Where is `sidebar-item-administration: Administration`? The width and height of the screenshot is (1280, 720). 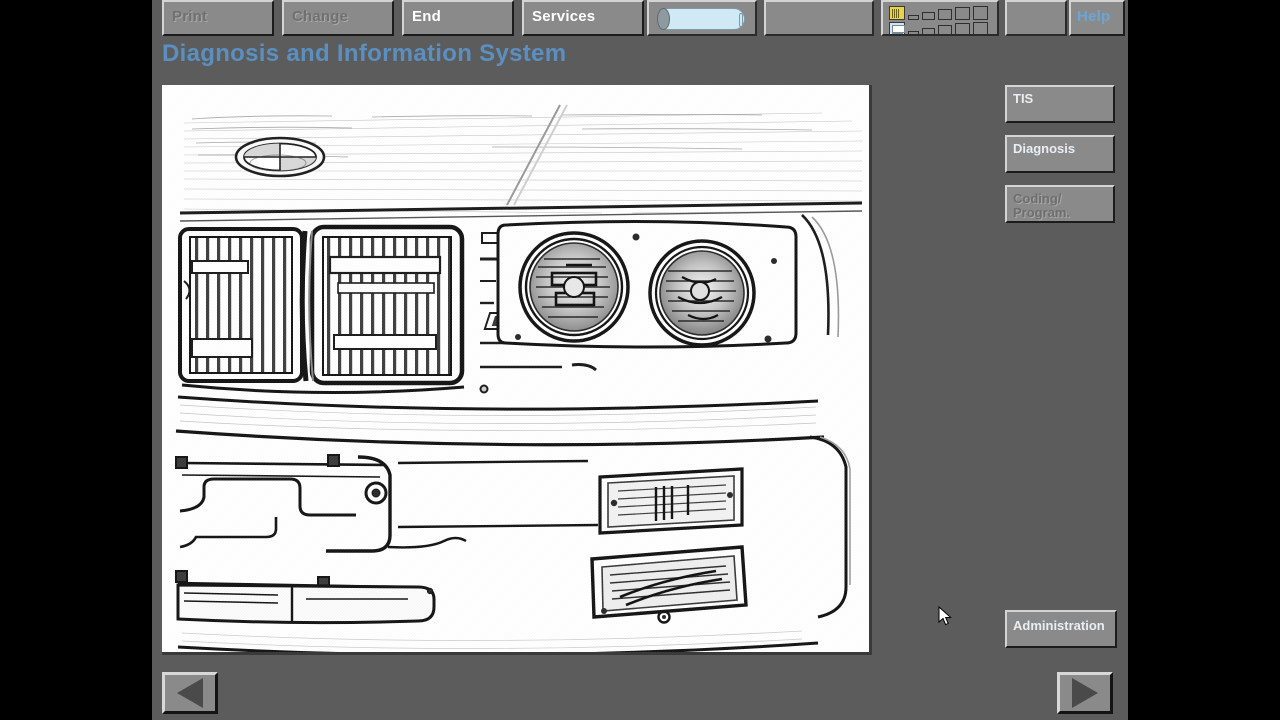
sidebar-item-administration: Administration is located at coordinates (1061, 629).